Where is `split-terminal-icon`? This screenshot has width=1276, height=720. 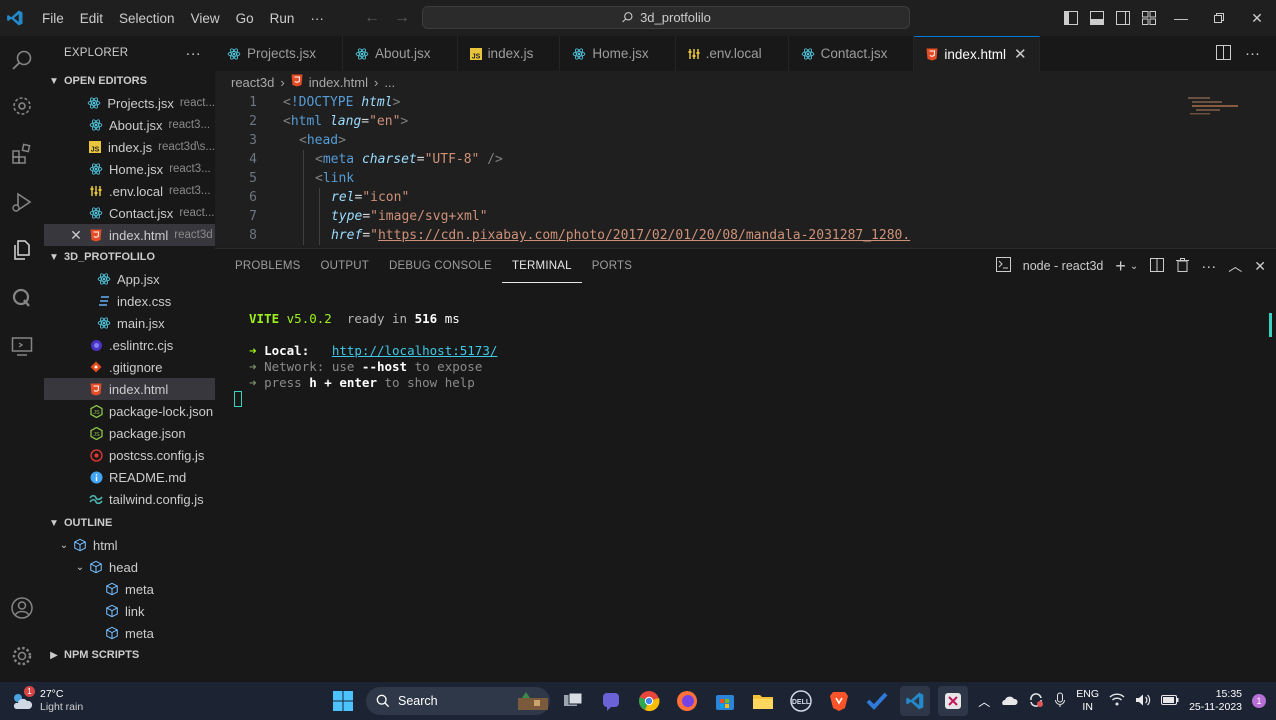
split-terminal-icon is located at coordinates (1157, 266).